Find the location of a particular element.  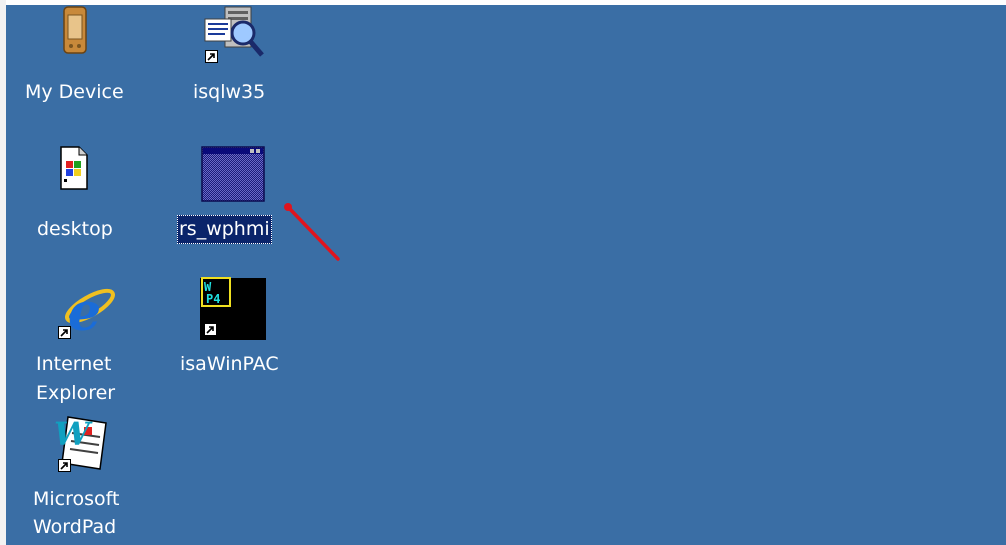

desktop-icon-label: desktop is located at coordinates (75, 229).